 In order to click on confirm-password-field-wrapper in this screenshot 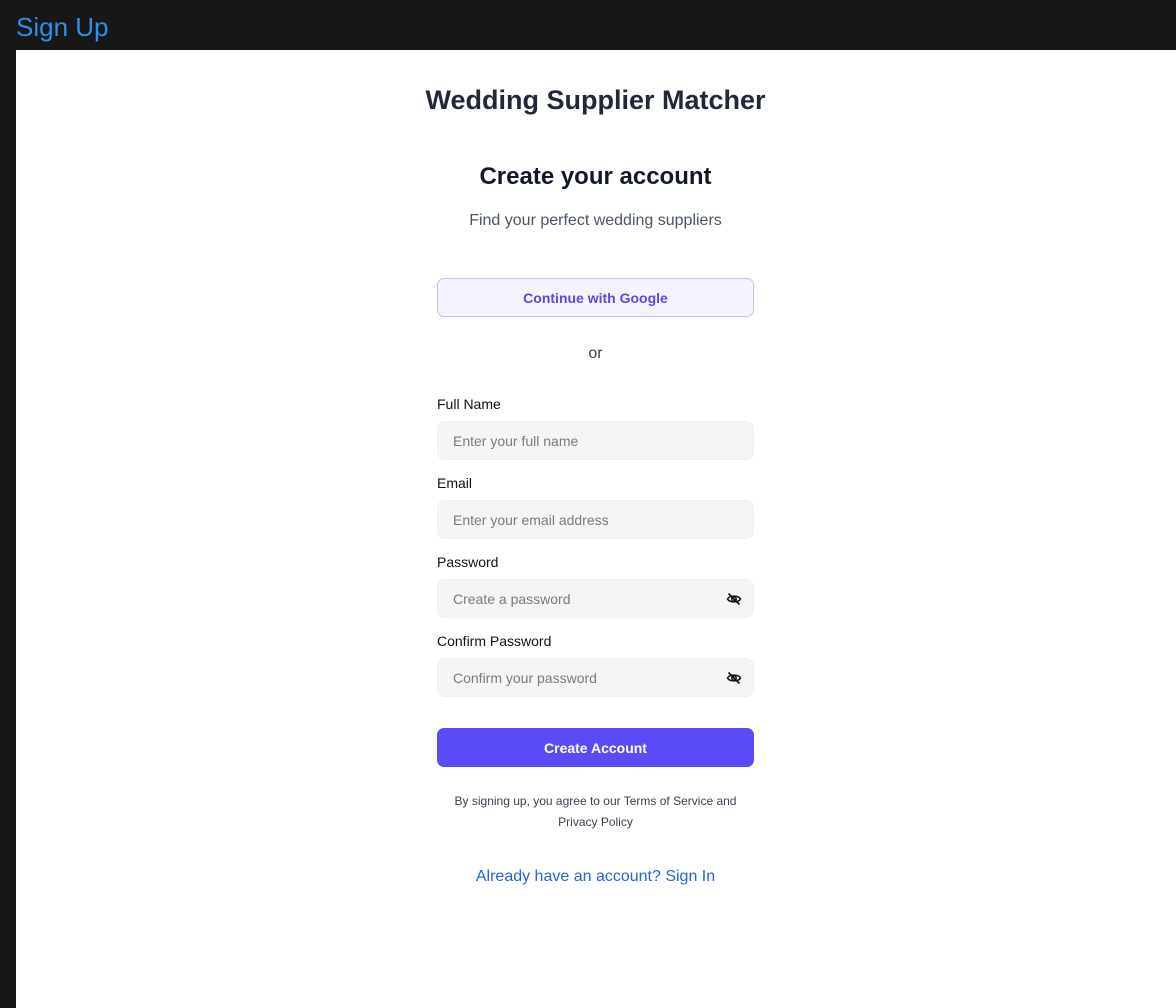, I will do `click(595, 677)`.